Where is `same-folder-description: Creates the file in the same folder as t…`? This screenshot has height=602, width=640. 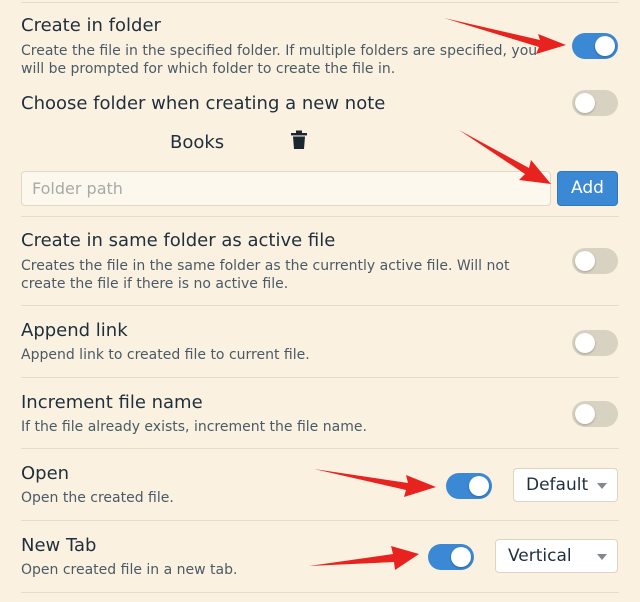 same-folder-description: Creates the file in the same folder as t… is located at coordinates (265, 275).